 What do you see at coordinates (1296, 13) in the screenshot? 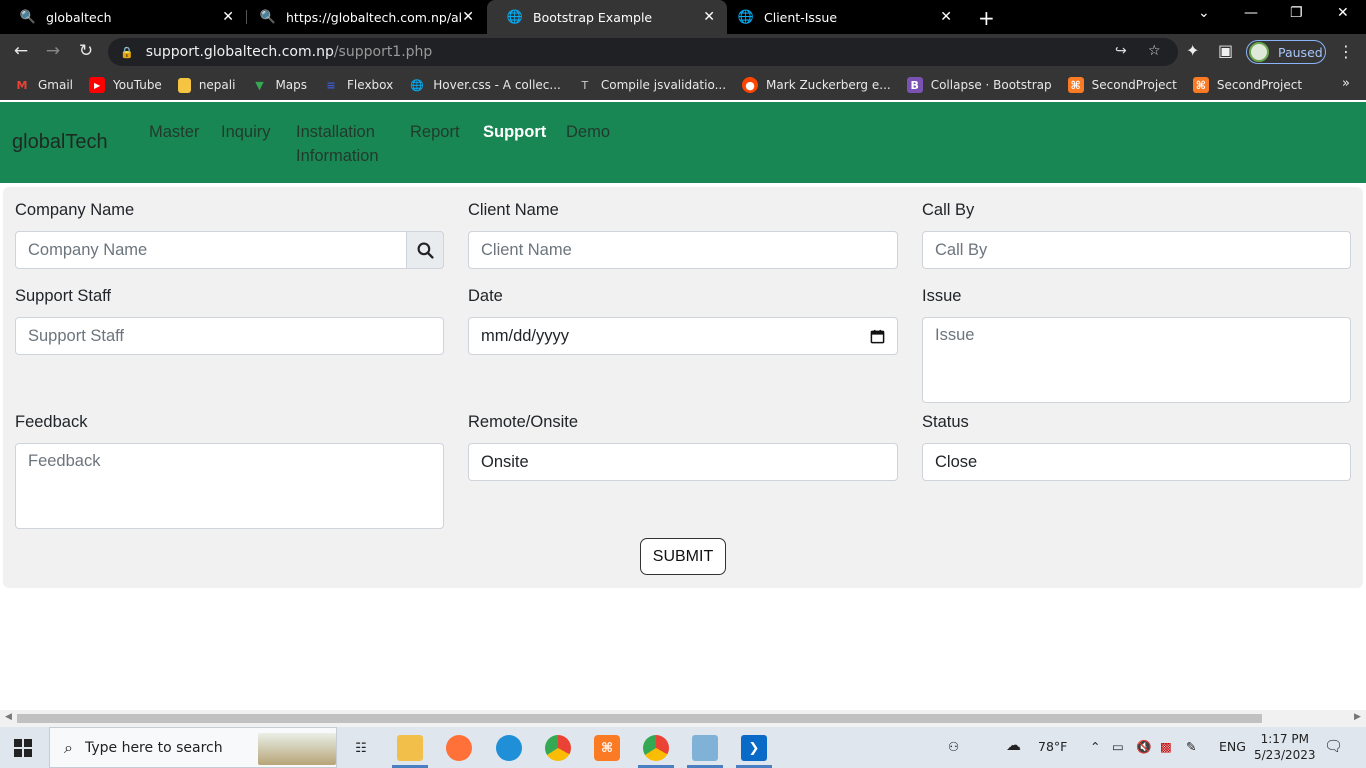
I see `restore-icon: ❐` at bounding box center [1296, 13].